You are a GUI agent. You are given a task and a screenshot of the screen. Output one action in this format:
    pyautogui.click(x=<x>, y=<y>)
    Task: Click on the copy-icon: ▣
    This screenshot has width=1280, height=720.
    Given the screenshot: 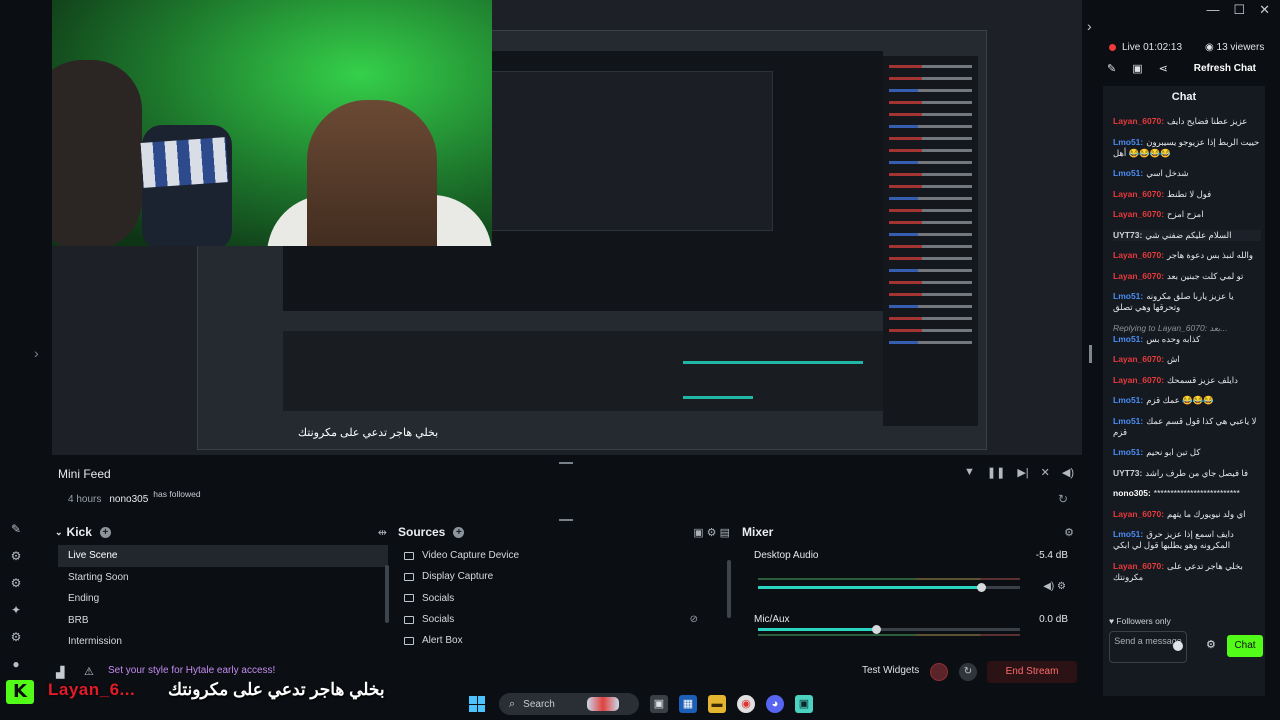 What is the action you would take?
    pyautogui.click(x=1137, y=68)
    